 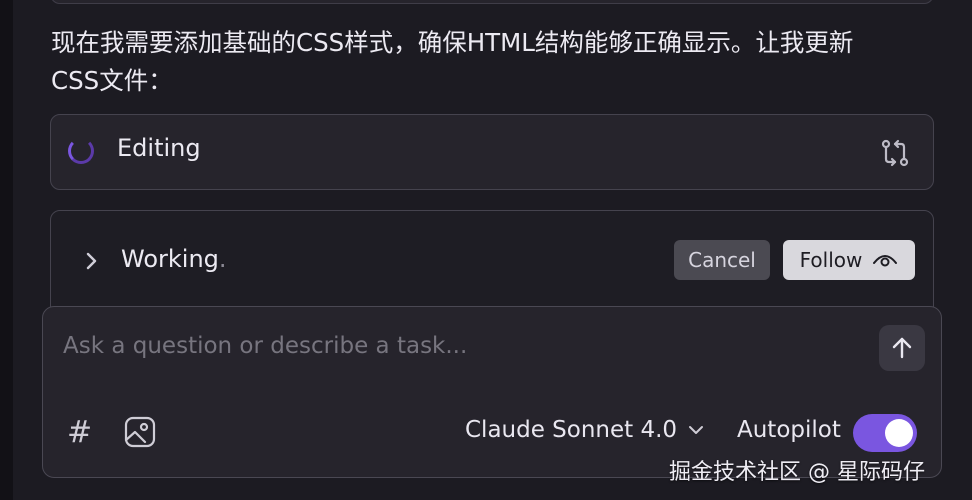 What do you see at coordinates (112, 80) in the screenshot?
I see `message-line-2: CSS文件：` at bounding box center [112, 80].